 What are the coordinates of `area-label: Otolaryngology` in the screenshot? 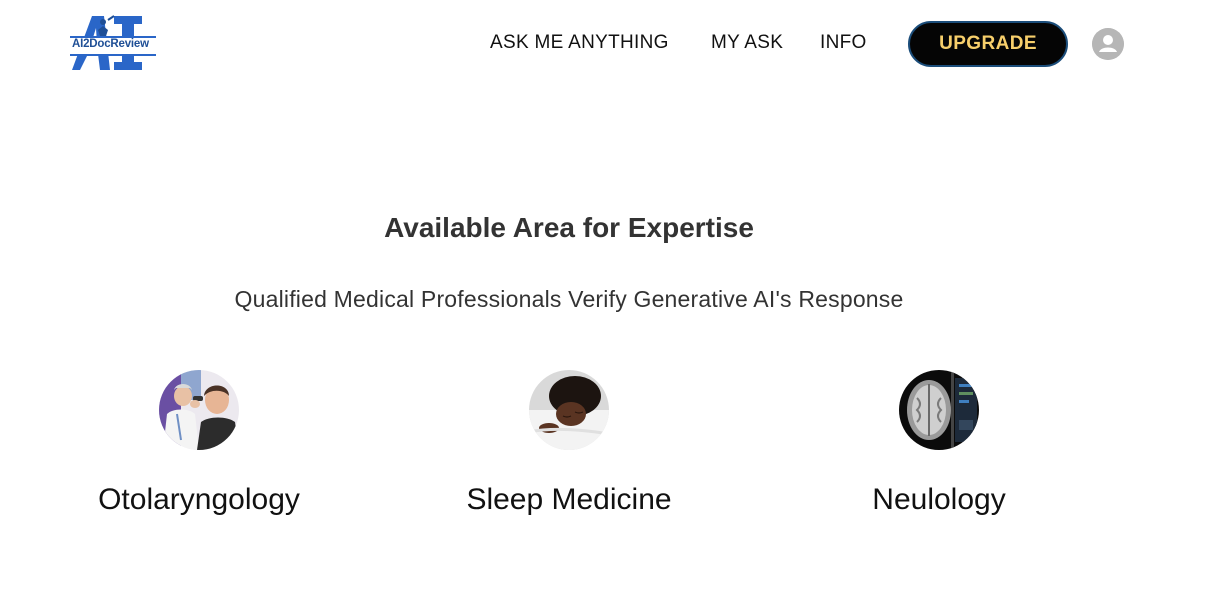 It's located at (199, 499).